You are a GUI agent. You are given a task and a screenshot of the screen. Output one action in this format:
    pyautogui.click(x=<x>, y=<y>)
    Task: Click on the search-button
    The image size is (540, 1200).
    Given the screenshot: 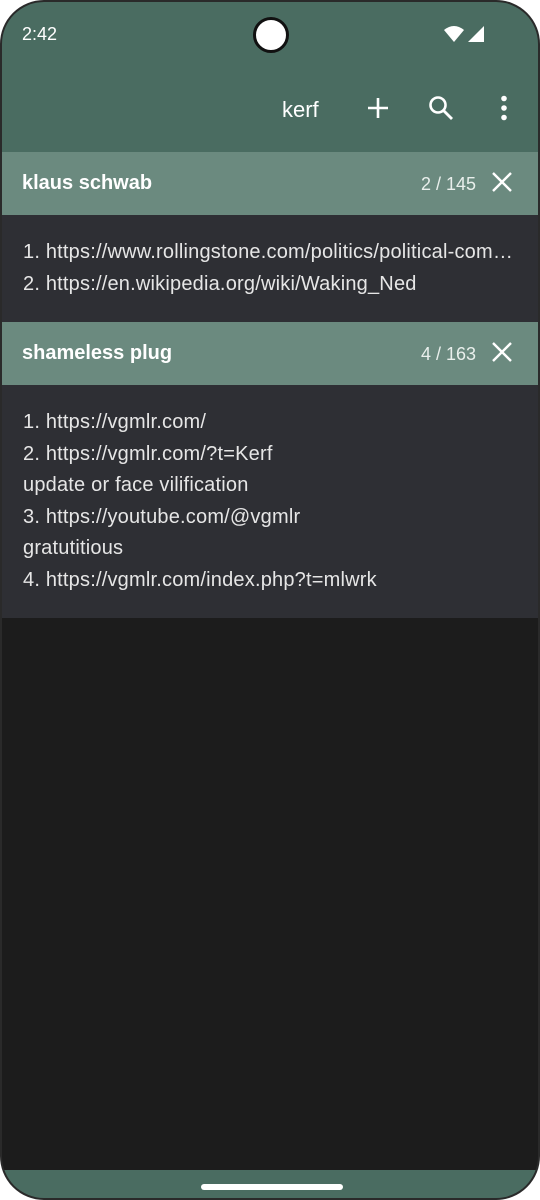 What is the action you would take?
    pyautogui.click(x=441, y=110)
    